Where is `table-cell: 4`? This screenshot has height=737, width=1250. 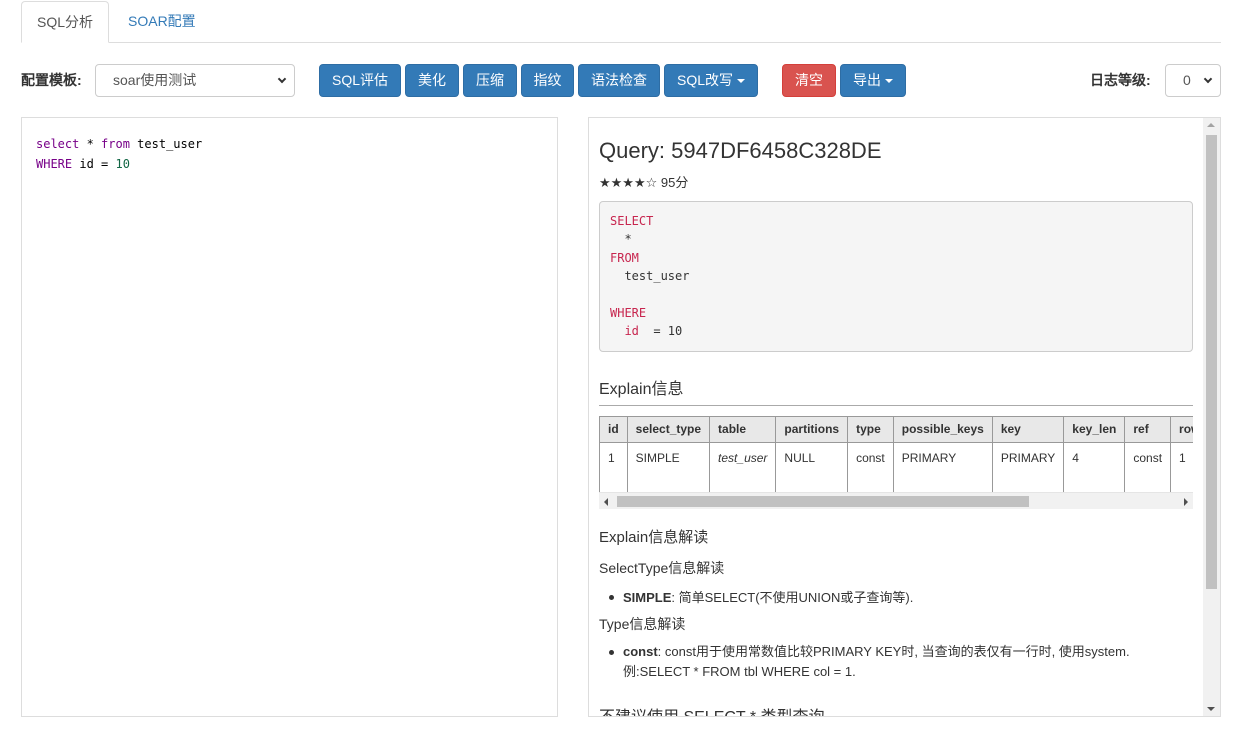
table-cell: 4 is located at coordinates (1094, 467).